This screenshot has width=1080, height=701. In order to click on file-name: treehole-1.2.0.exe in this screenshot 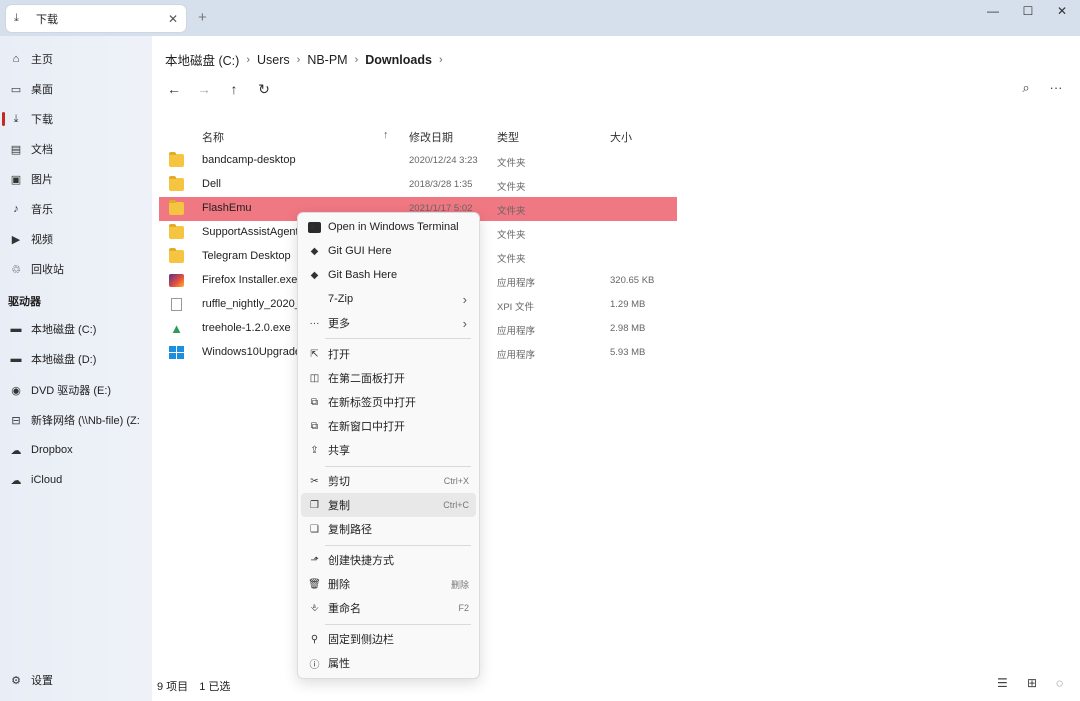, I will do `click(246, 328)`.